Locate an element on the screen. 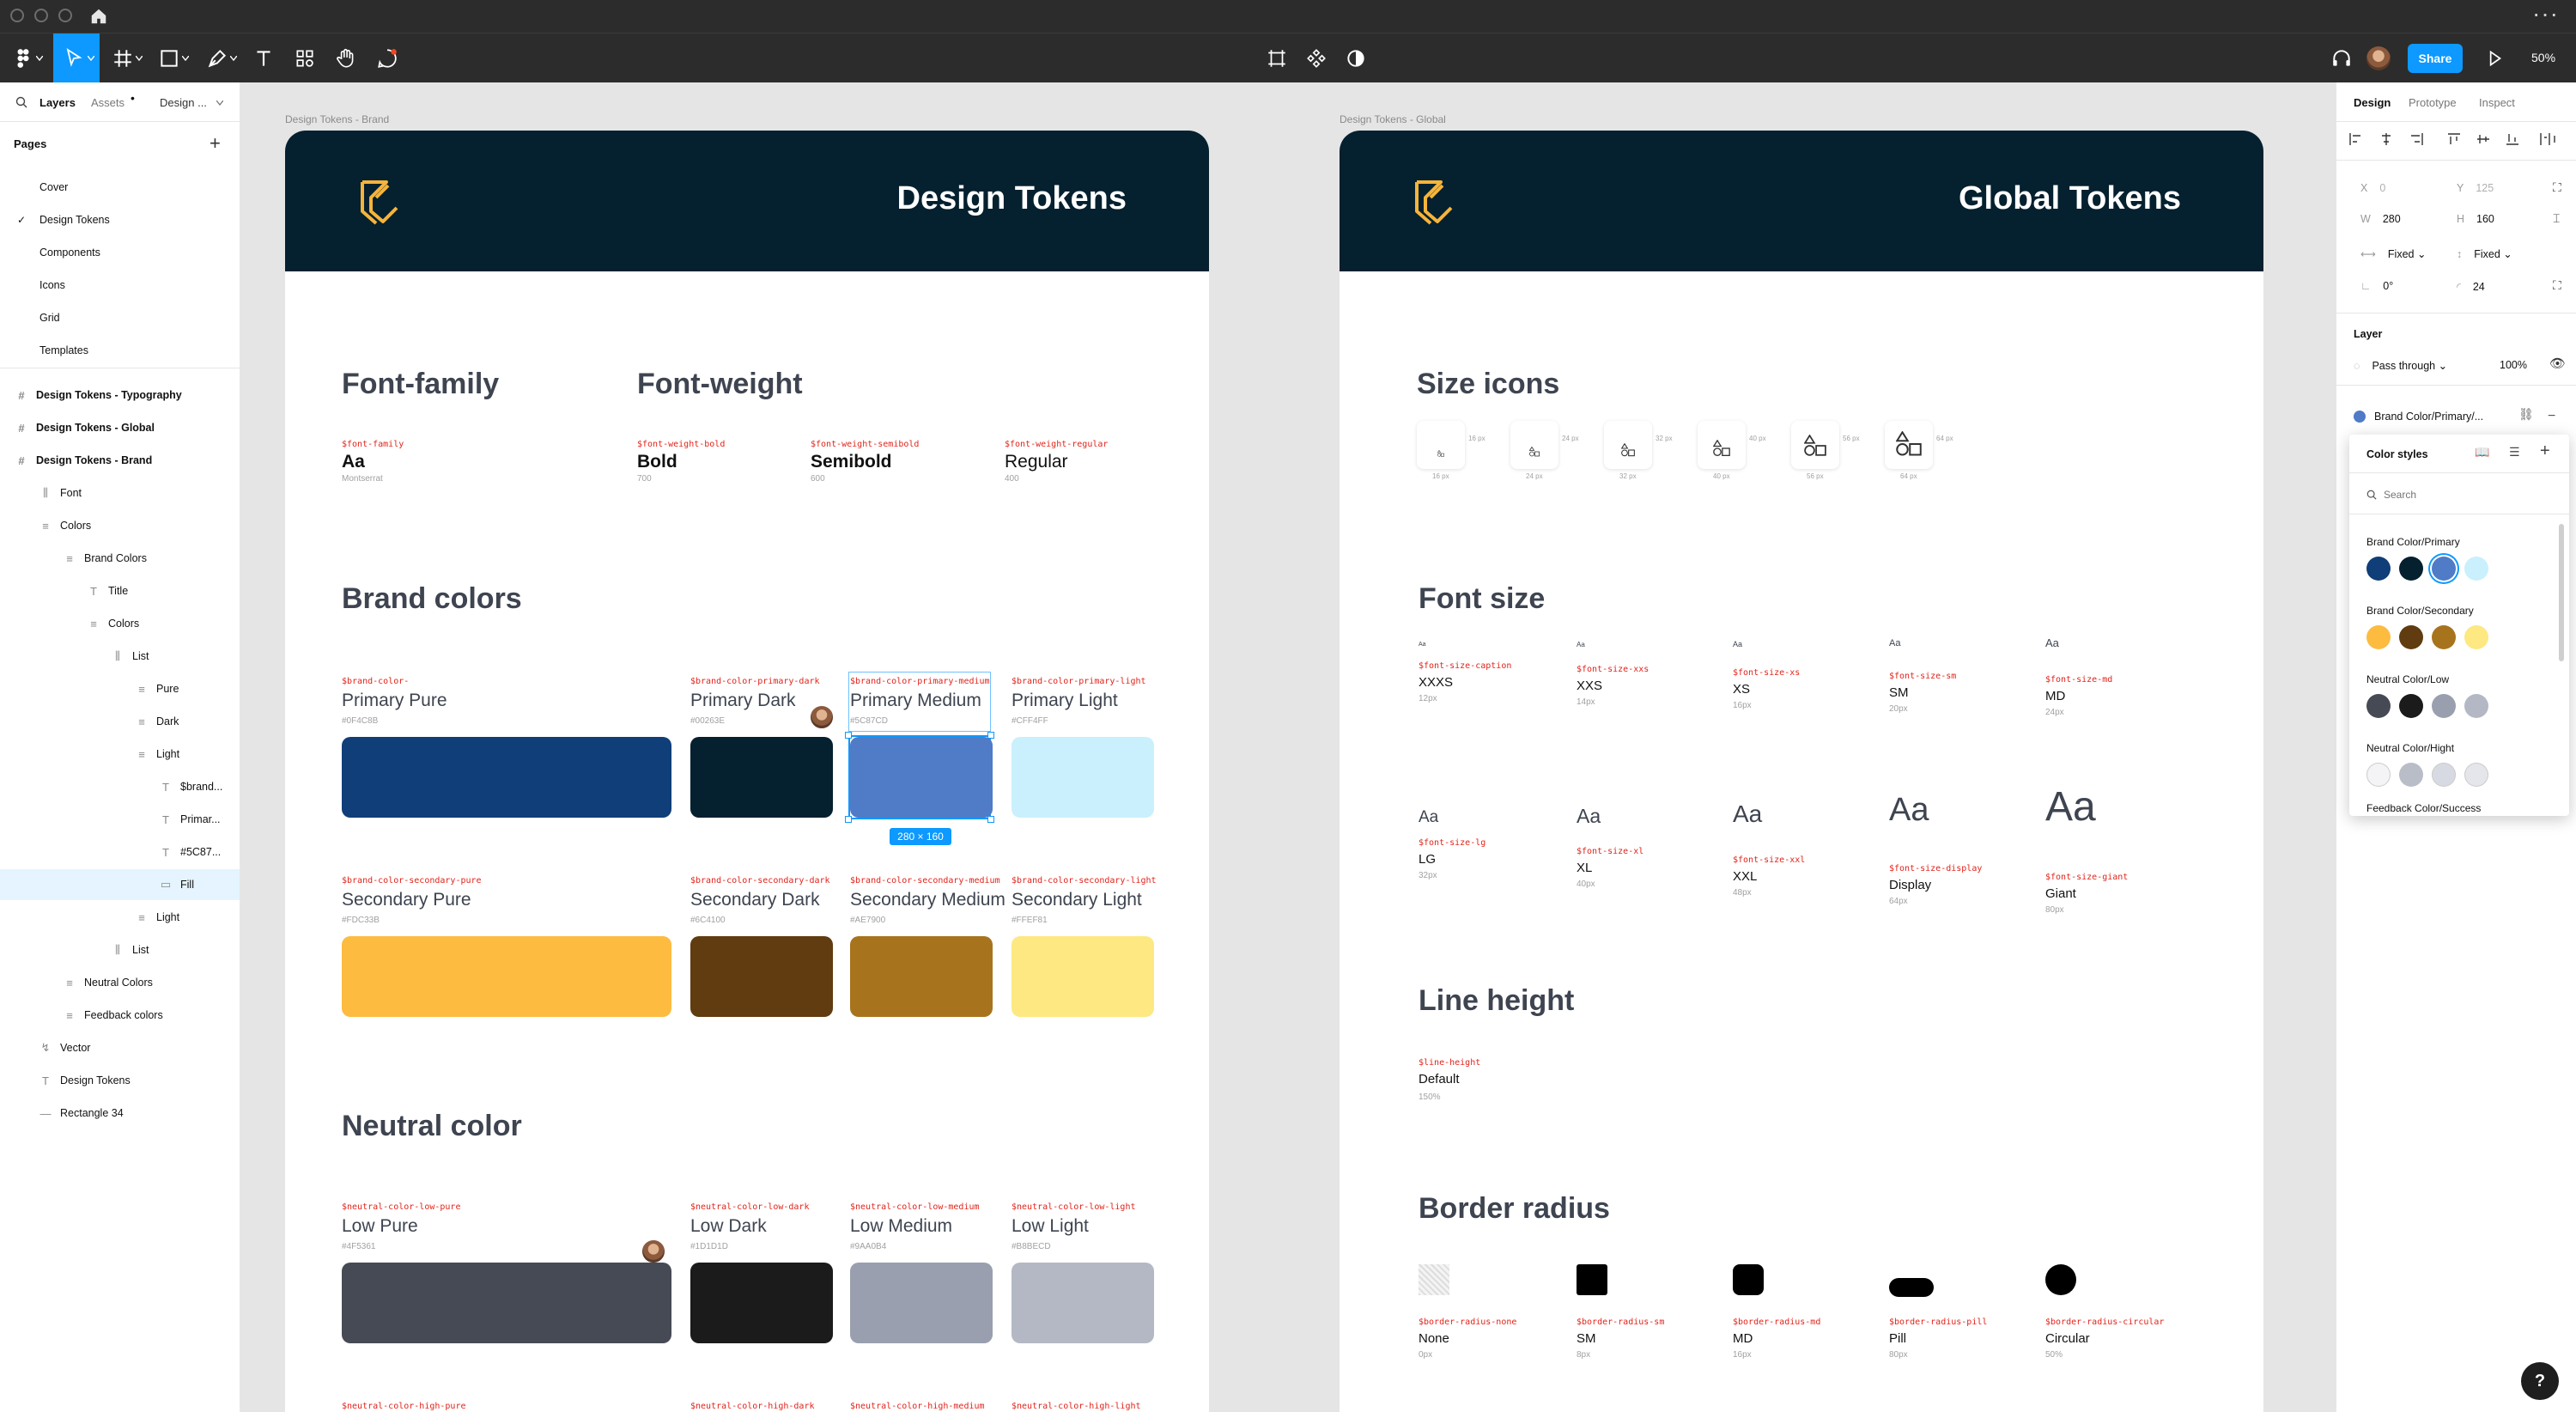  layer-item: — Rectangle 34 is located at coordinates (120, 1113).